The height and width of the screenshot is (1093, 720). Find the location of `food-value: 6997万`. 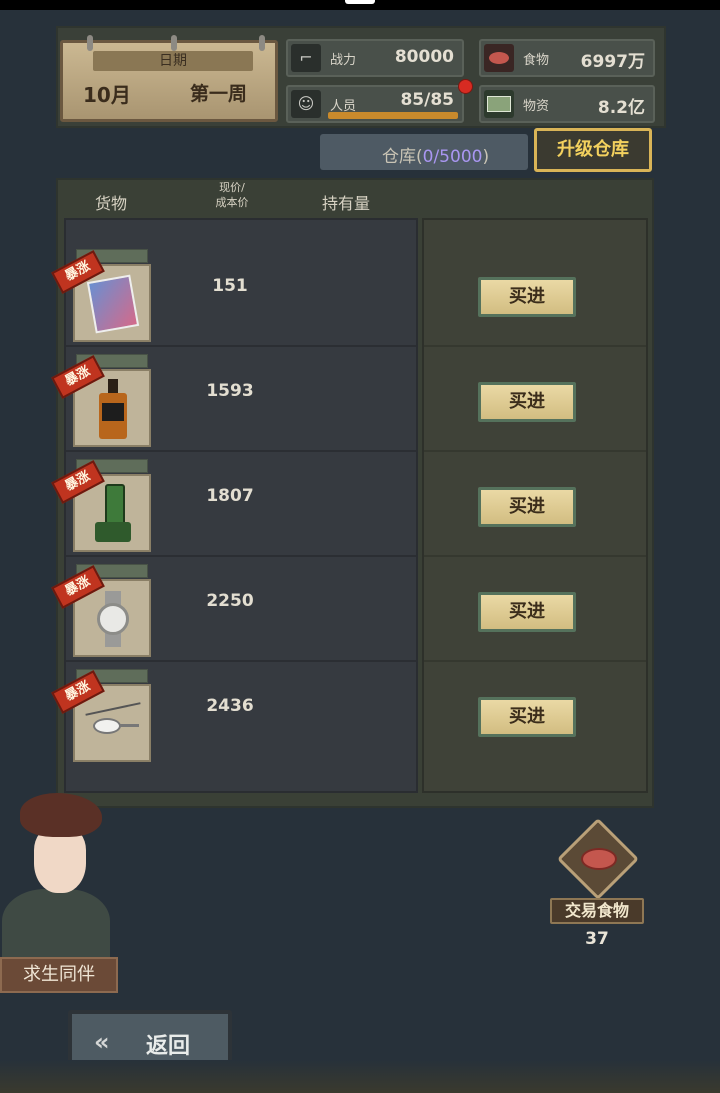

food-value: 6997万 is located at coordinates (612, 62).